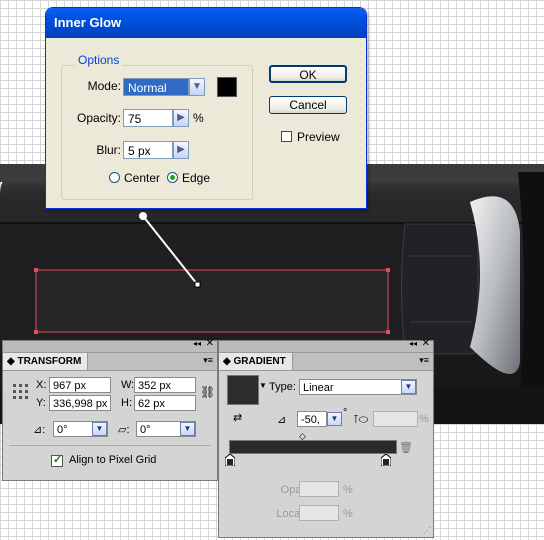 The height and width of the screenshot is (540, 544). What do you see at coordinates (313, 447) in the screenshot?
I see `gradient-slider` at bounding box center [313, 447].